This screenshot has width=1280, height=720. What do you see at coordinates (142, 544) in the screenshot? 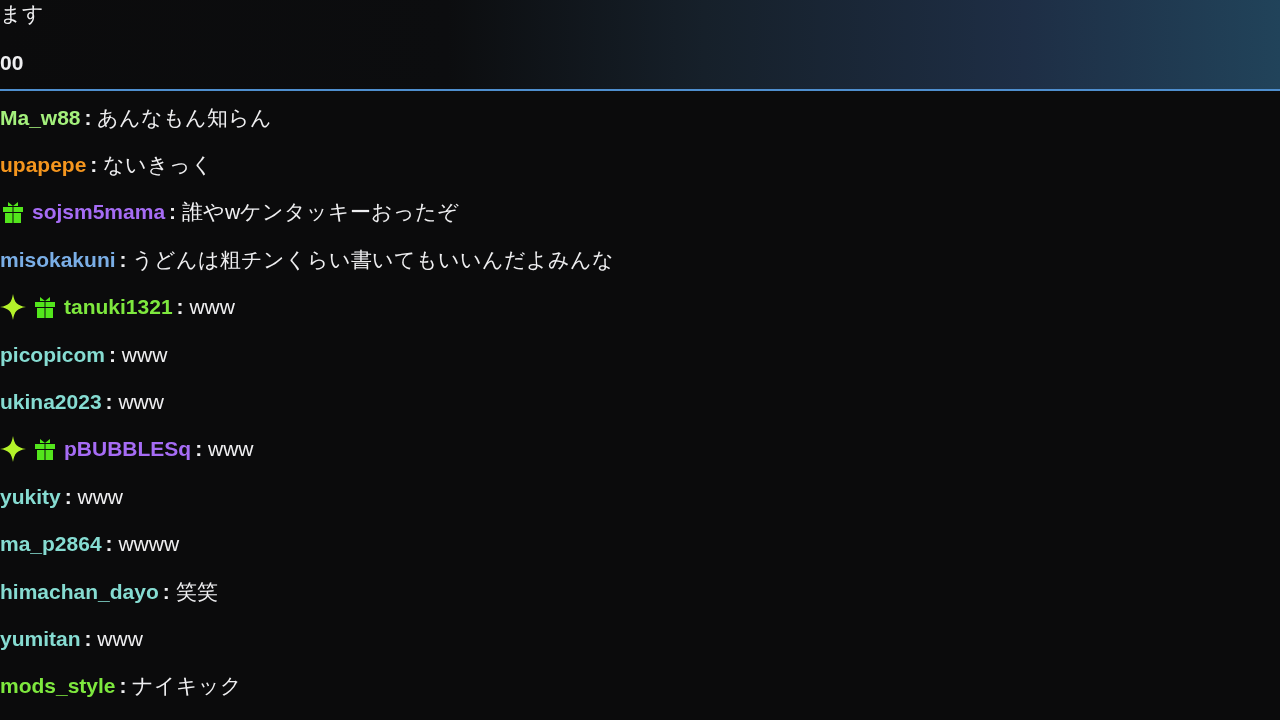
I see `message-text: : wwww` at bounding box center [142, 544].